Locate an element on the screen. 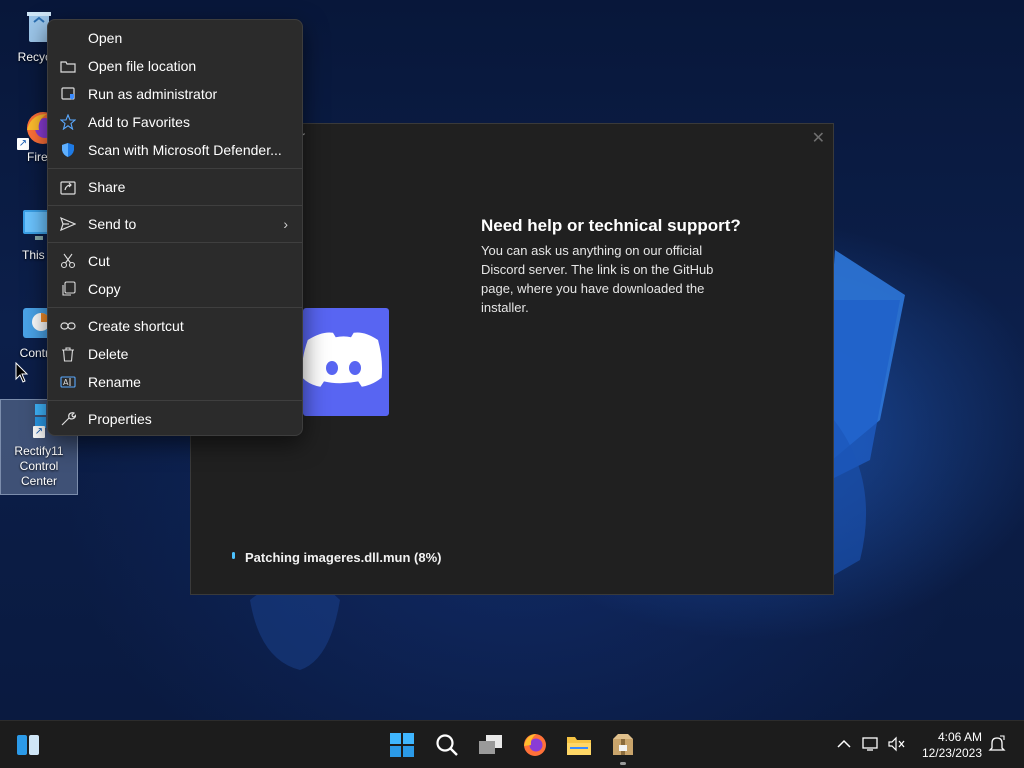  notifications-button is located at coordinates (997, 744).